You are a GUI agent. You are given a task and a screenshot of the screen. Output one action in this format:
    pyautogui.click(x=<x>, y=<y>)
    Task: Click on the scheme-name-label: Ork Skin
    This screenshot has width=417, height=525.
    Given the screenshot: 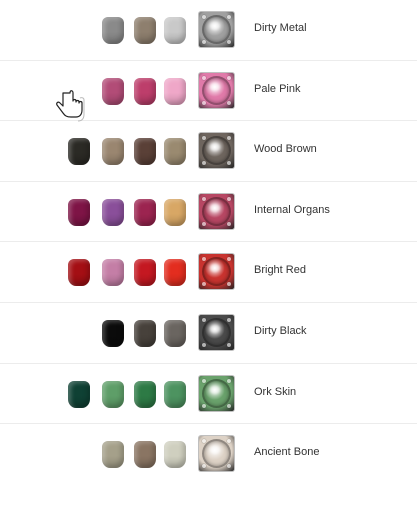 What is the action you would take?
    pyautogui.click(x=275, y=391)
    